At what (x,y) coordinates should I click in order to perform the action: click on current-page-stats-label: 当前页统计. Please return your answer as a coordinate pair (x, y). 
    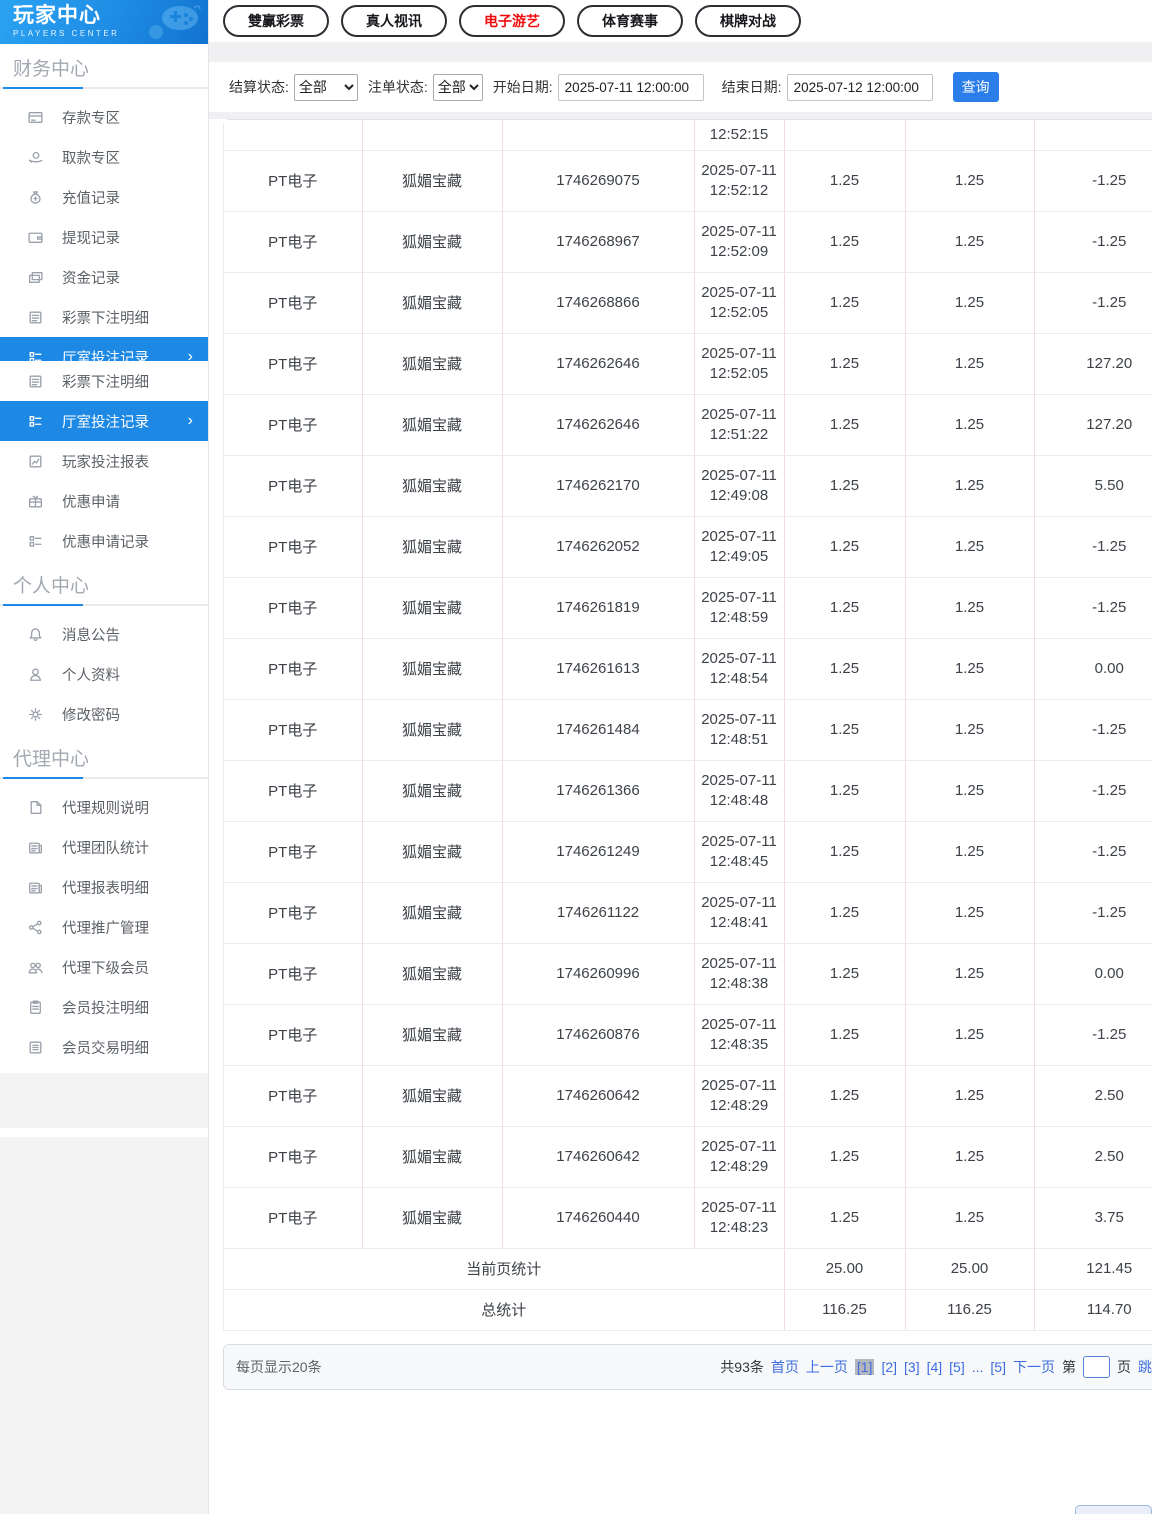
    Looking at the image, I should click on (504, 1269).